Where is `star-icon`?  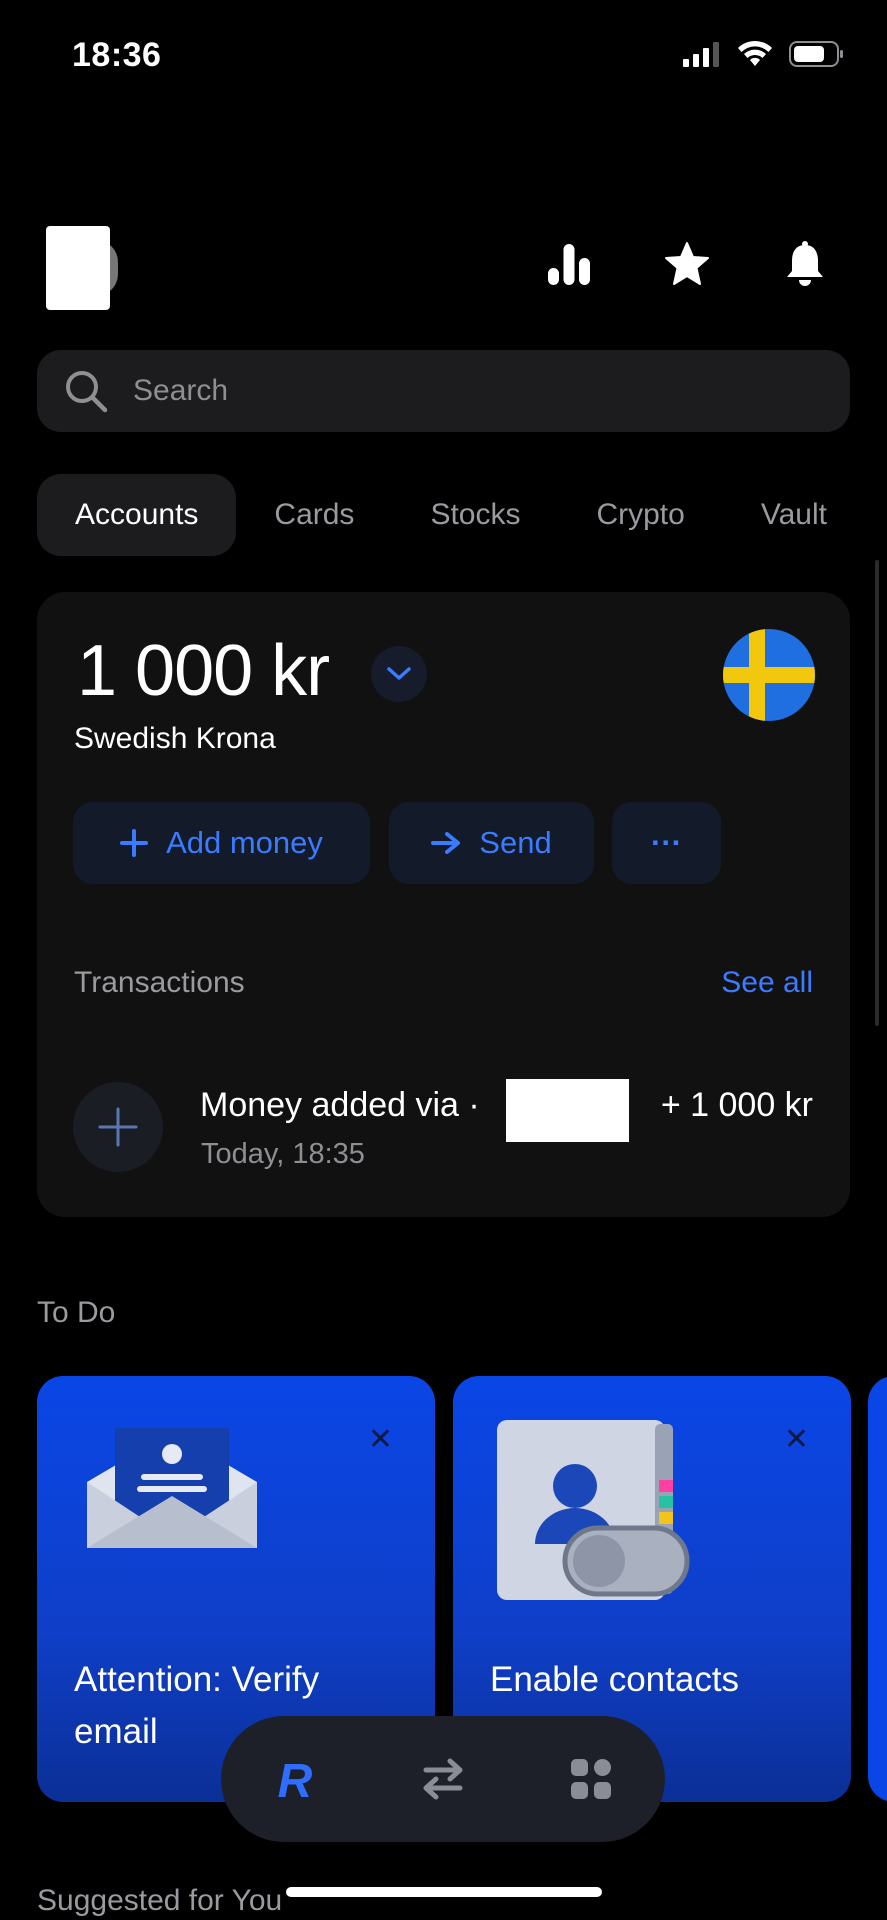
star-icon is located at coordinates (687, 263).